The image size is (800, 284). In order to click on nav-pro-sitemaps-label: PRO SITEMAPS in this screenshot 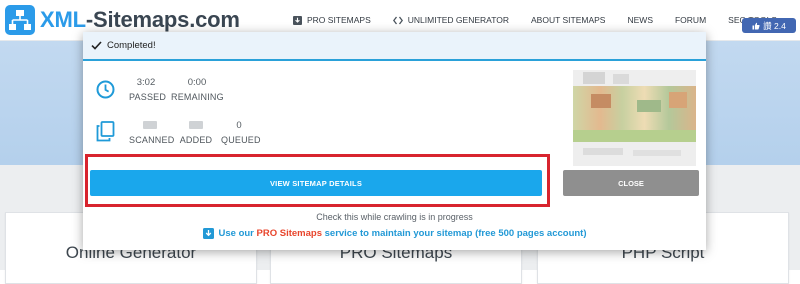, I will do `click(339, 20)`.